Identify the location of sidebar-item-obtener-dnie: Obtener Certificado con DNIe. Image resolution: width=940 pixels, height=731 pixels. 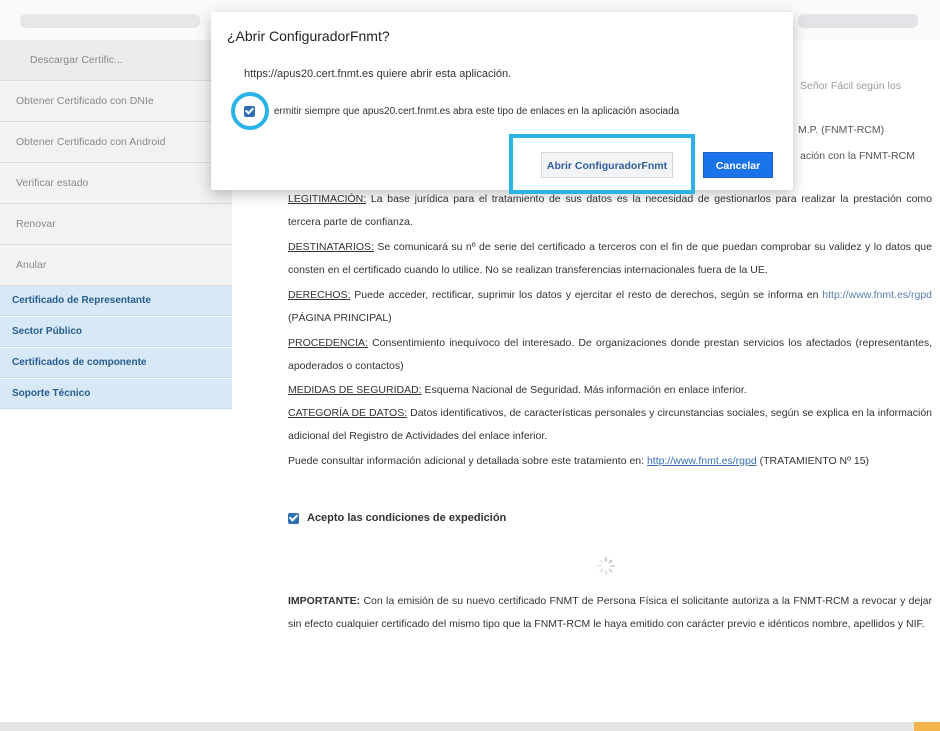
(116, 101).